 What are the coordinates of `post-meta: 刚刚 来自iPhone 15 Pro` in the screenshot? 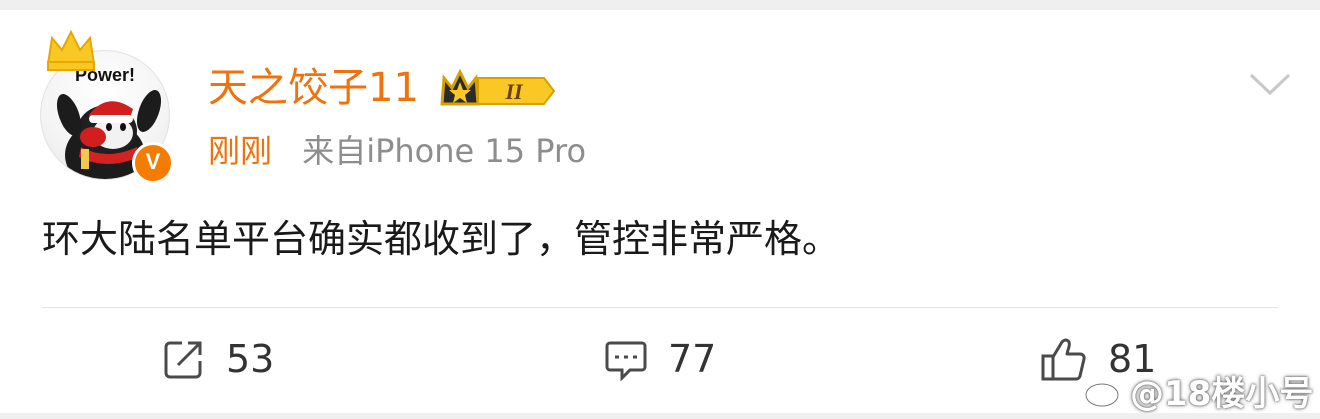 It's located at (397, 151).